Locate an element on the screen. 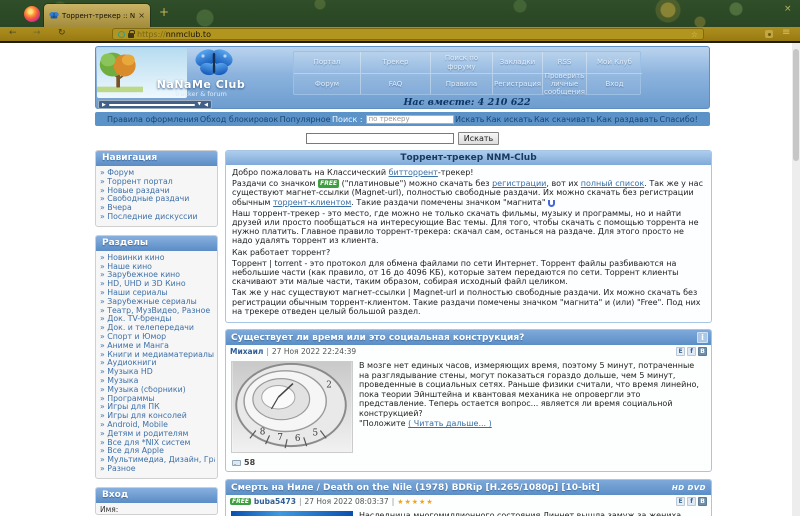 This screenshot has width=800, height=516. article-author-link: Михаил is located at coordinates (246, 351).